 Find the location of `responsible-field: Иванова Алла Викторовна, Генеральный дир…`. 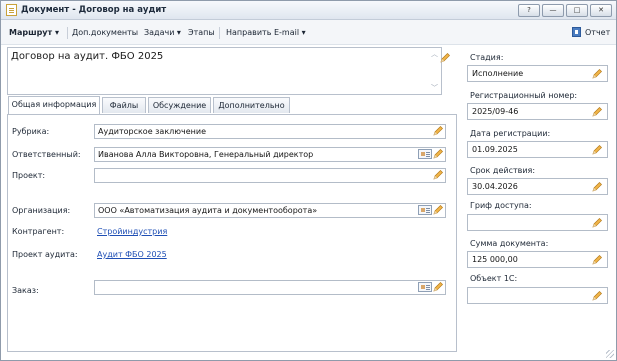

responsible-field: Иванова Алла Викторовна, Генеральный дир… is located at coordinates (270, 154).